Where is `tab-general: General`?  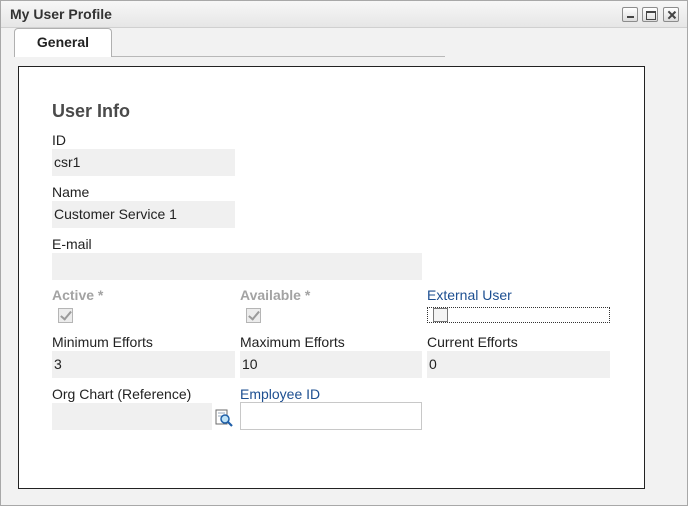
tab-general: General is located at coordinates (63, 42).